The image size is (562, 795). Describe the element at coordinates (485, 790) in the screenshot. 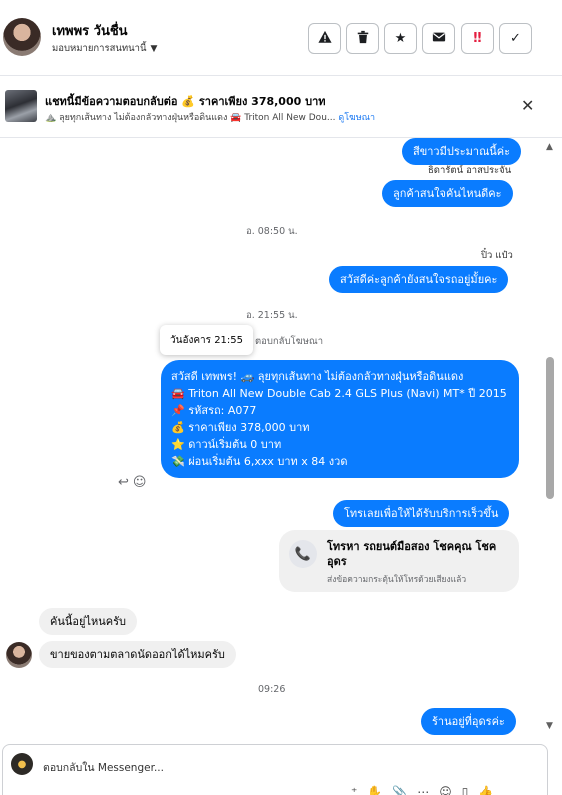

I see `like-icon: 👍` at that location.